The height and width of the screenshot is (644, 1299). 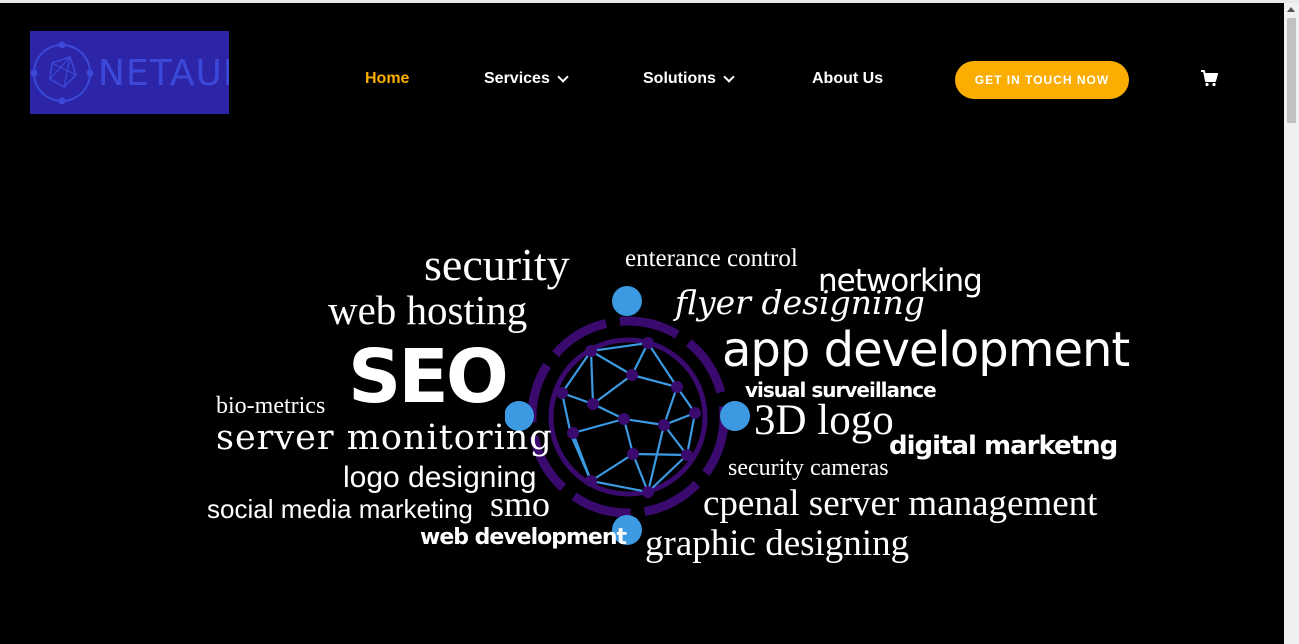 I want to click on get-in-touch-button: GET IN TOUCH NOW, so click(x=1042, y=80).